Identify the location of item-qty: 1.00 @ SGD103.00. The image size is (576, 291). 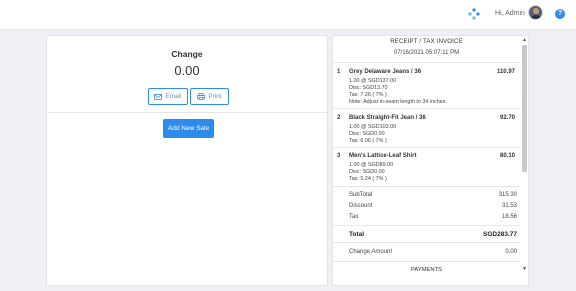
(373, 127).